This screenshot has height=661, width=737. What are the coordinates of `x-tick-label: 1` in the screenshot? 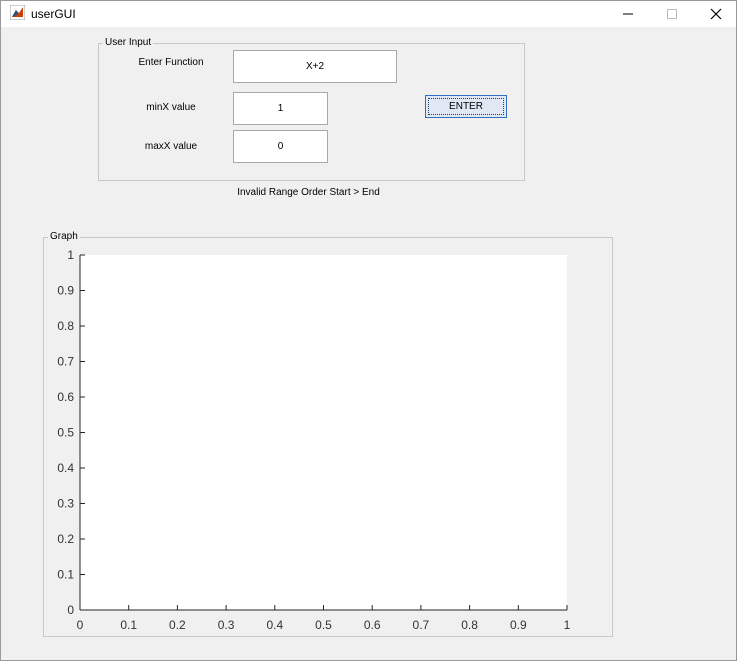 It's located at (567, 625).